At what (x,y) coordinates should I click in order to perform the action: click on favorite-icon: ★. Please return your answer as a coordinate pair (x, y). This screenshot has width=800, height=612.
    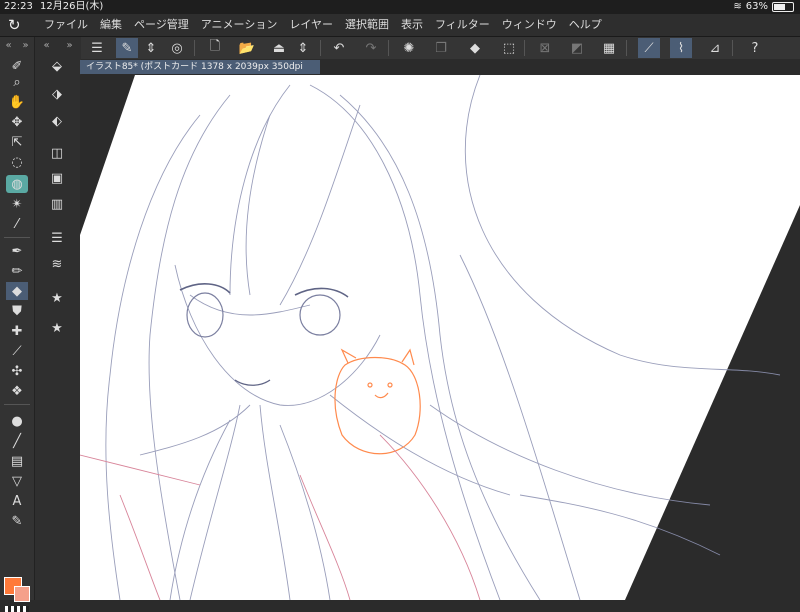
    Looking at the image, I should click on (57, 298).